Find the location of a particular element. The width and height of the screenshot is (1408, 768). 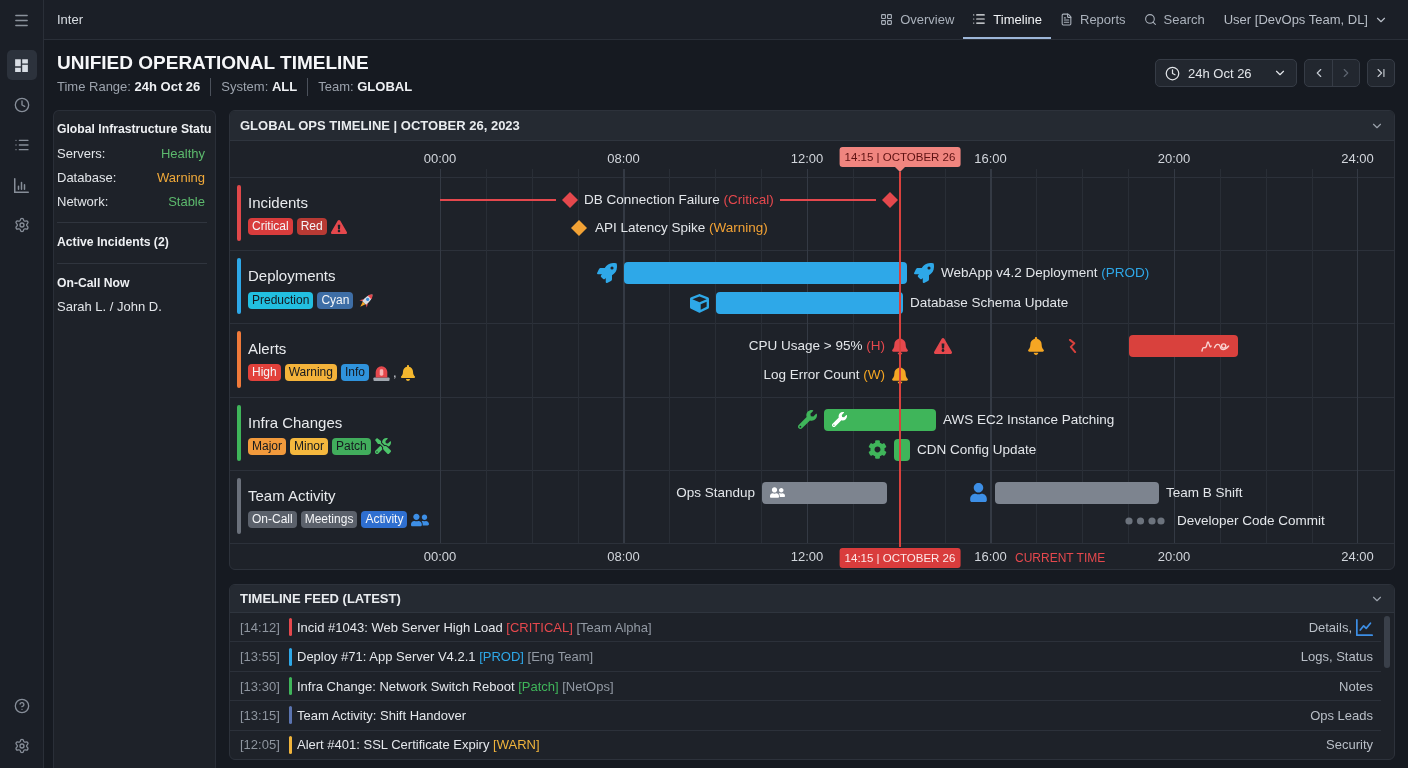

skip-to-end-button is located at coordinates (1381, 73).